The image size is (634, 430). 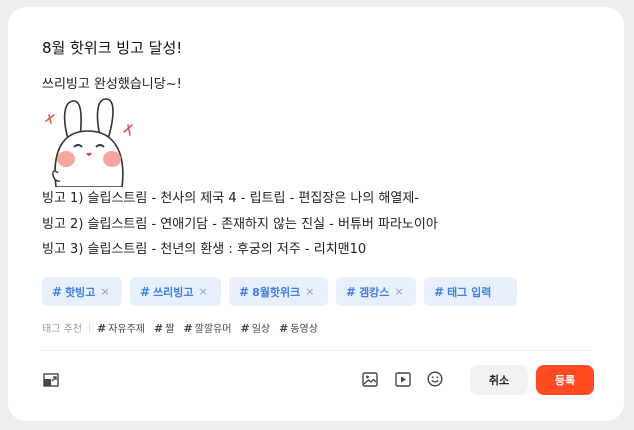 I want to click on bunny-sticker, so click(x=89, y=142).